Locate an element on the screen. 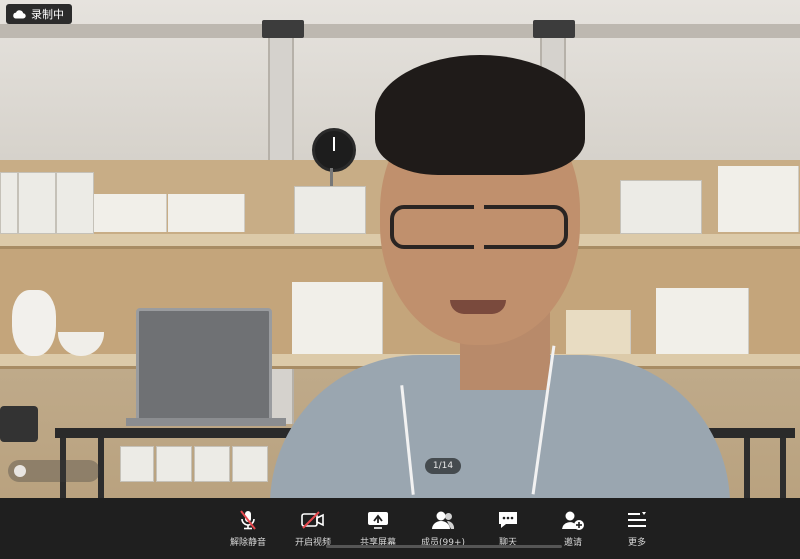 The width and height of the screenshot is (800, 559). members-icon is located at coordinates (443, 520).